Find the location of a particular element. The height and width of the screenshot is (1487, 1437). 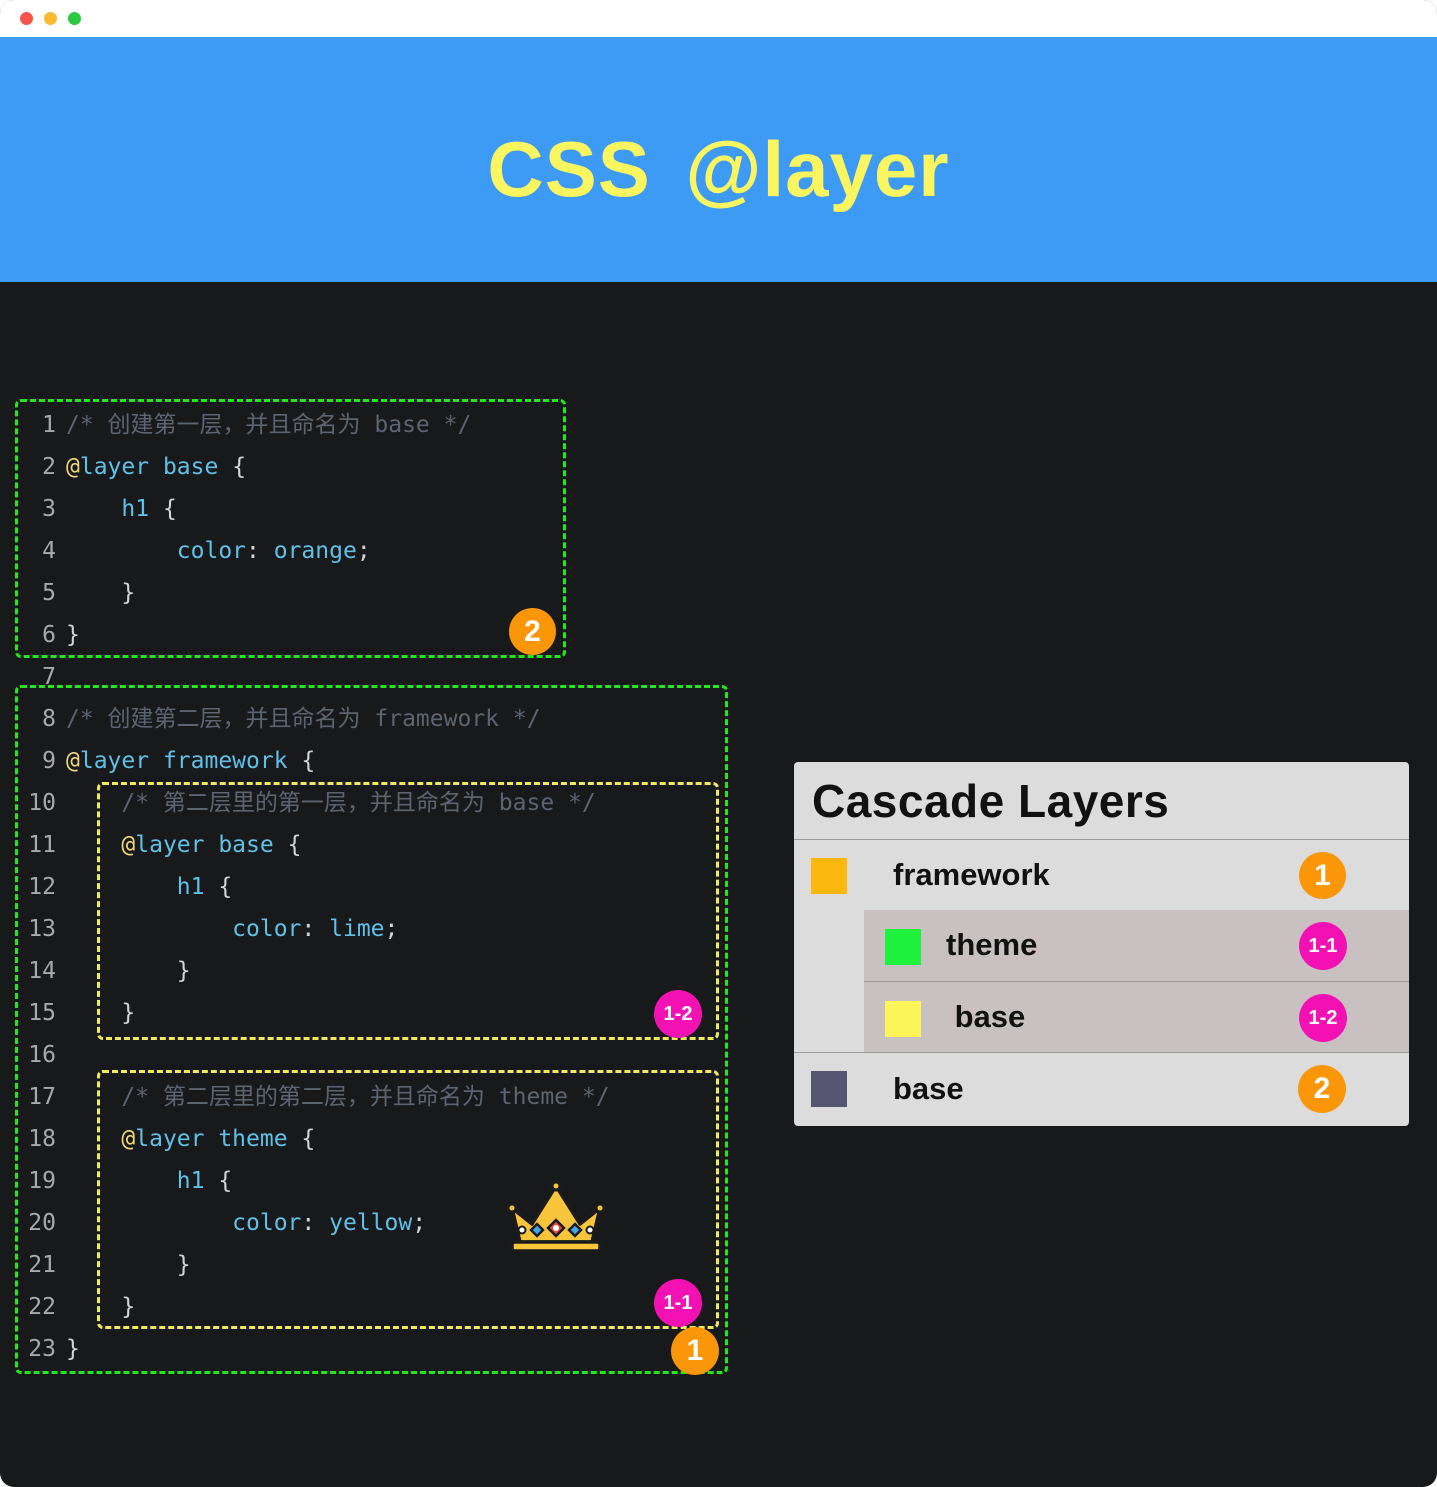

code-text: color: orange; is located at coordinates (218, 551).